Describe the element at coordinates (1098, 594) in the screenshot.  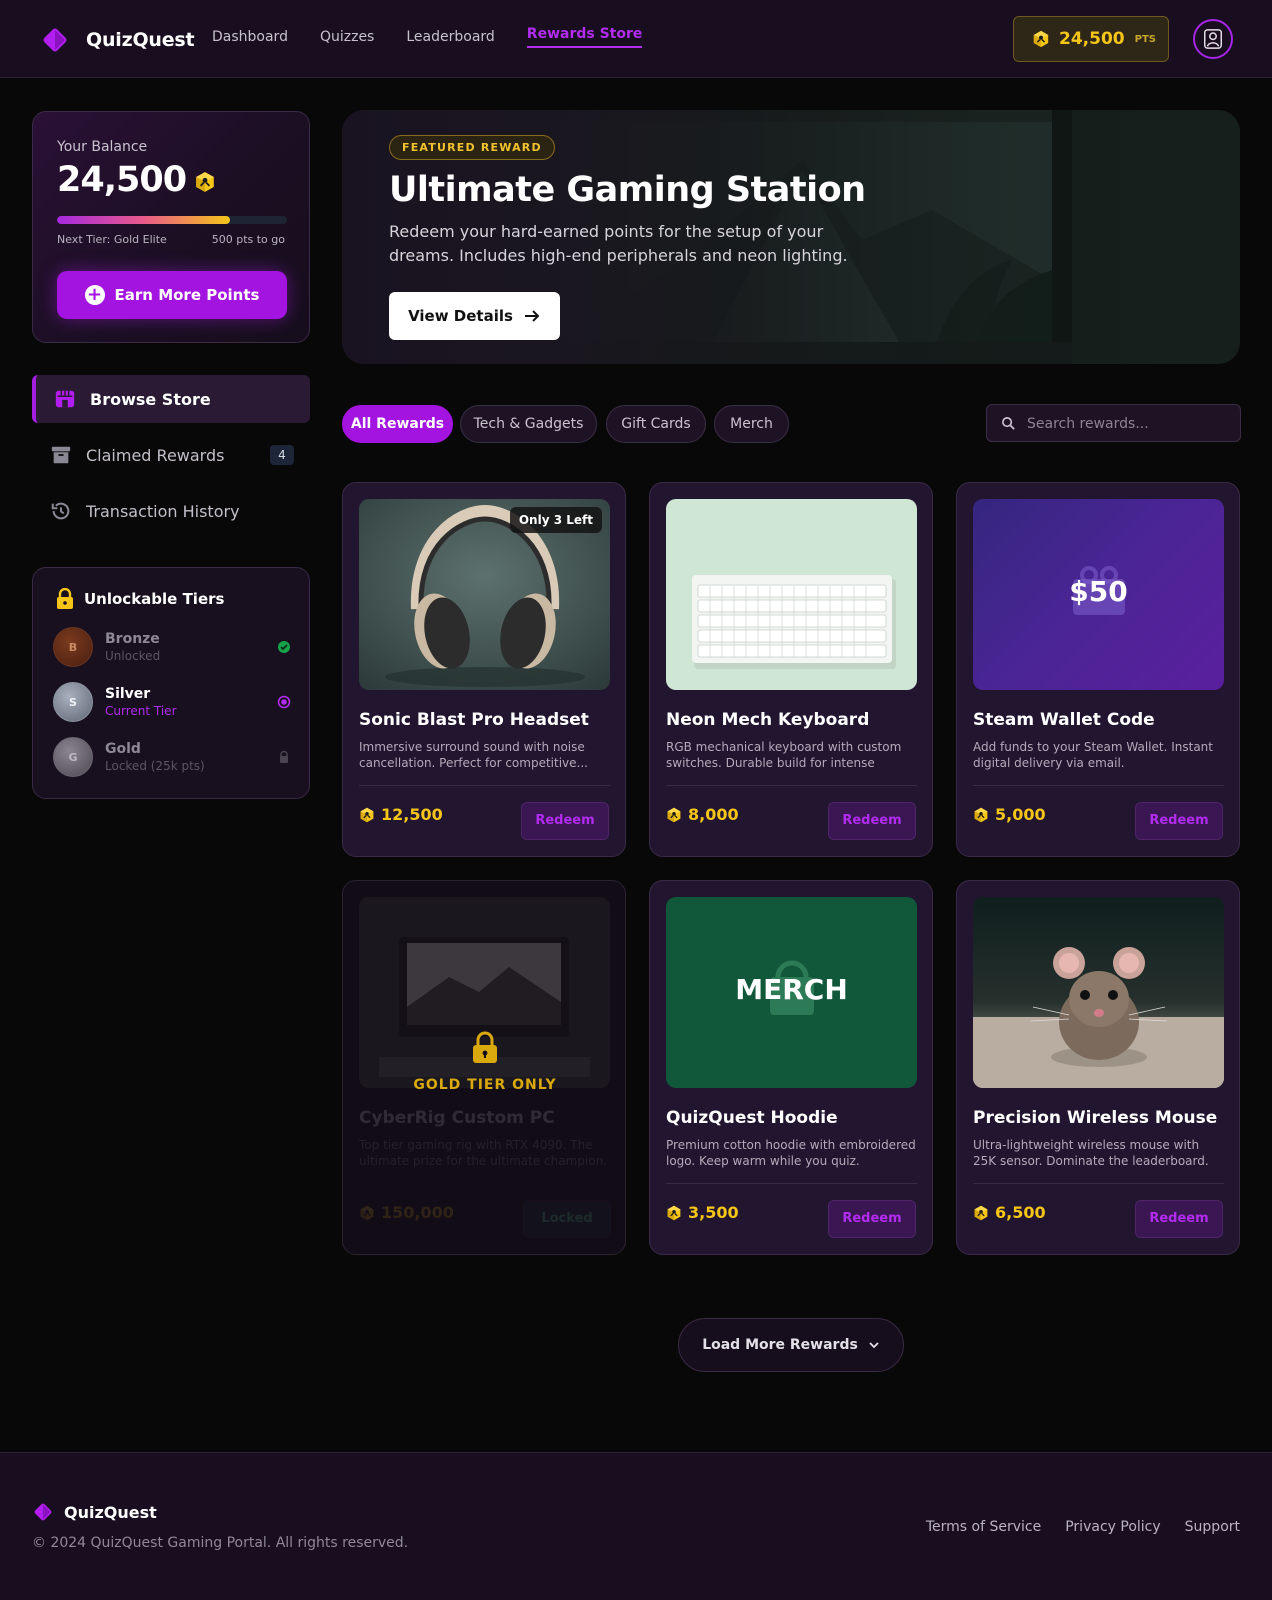
I see `product-image: $50` at that location.